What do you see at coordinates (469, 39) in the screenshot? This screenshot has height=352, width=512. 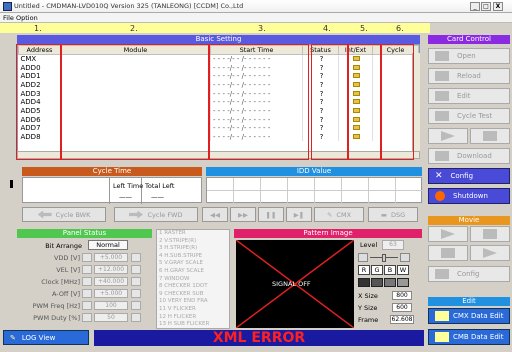 I see `card-control-header: Card Control` at bounding box center [469, 39].